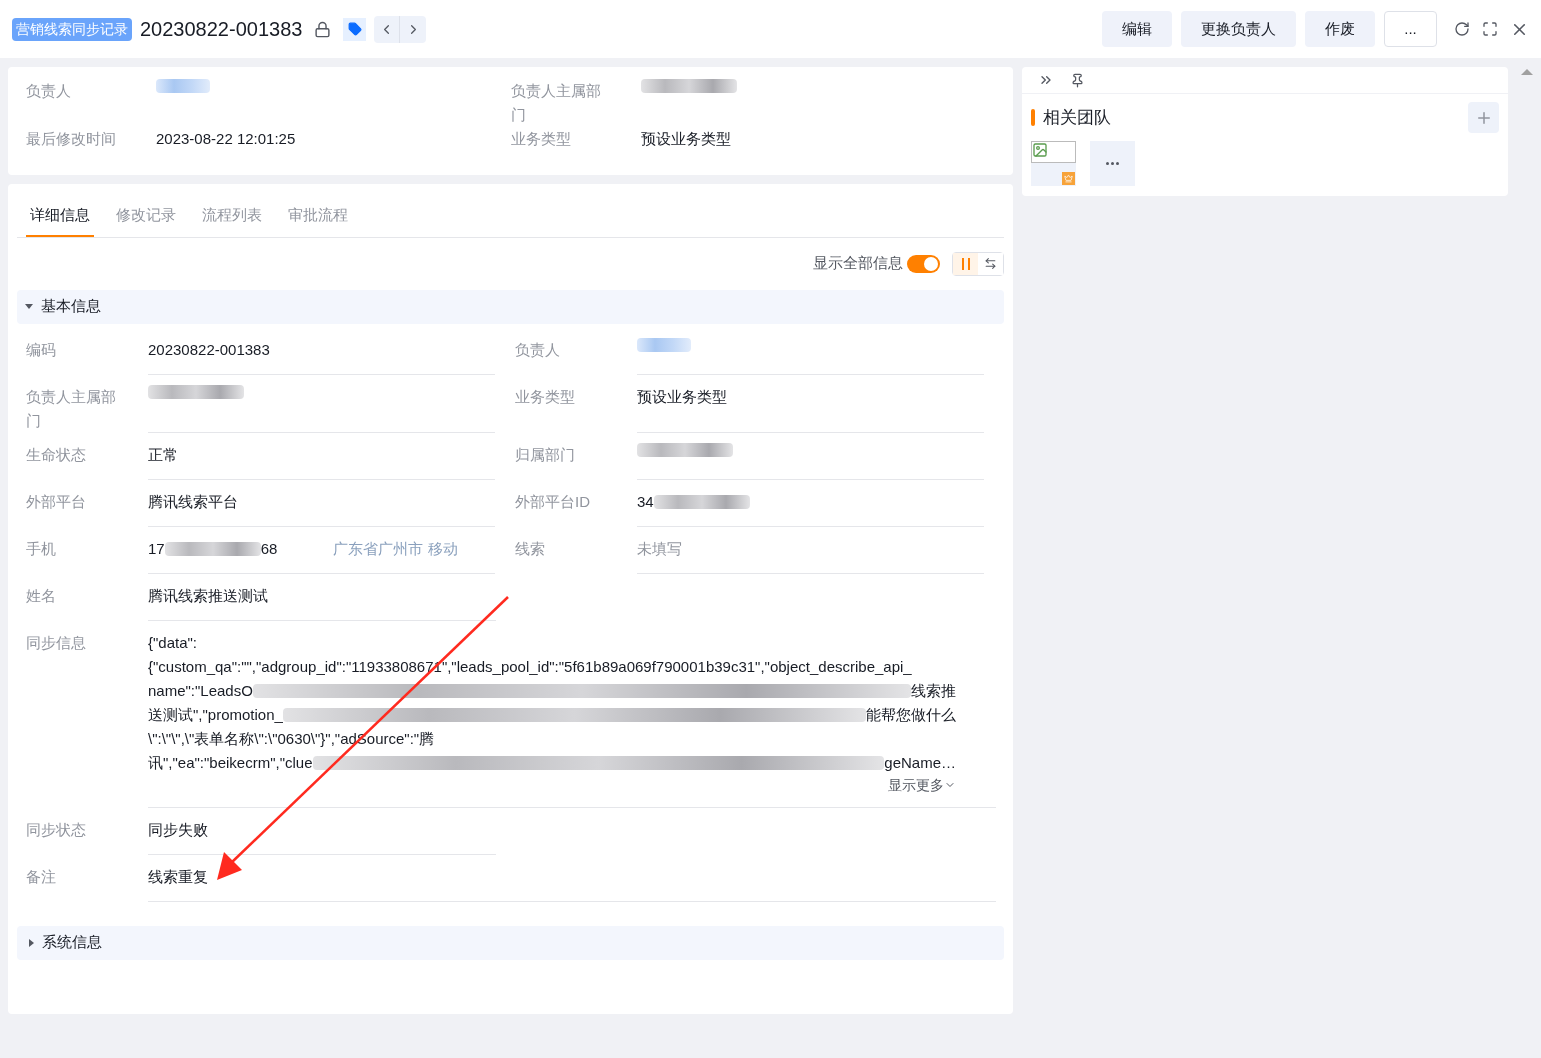 The image size is (1541, 1058). Describe the element at coordinates (178, 829) in the screenshot. I see `field-value: 同步失败` at that location.